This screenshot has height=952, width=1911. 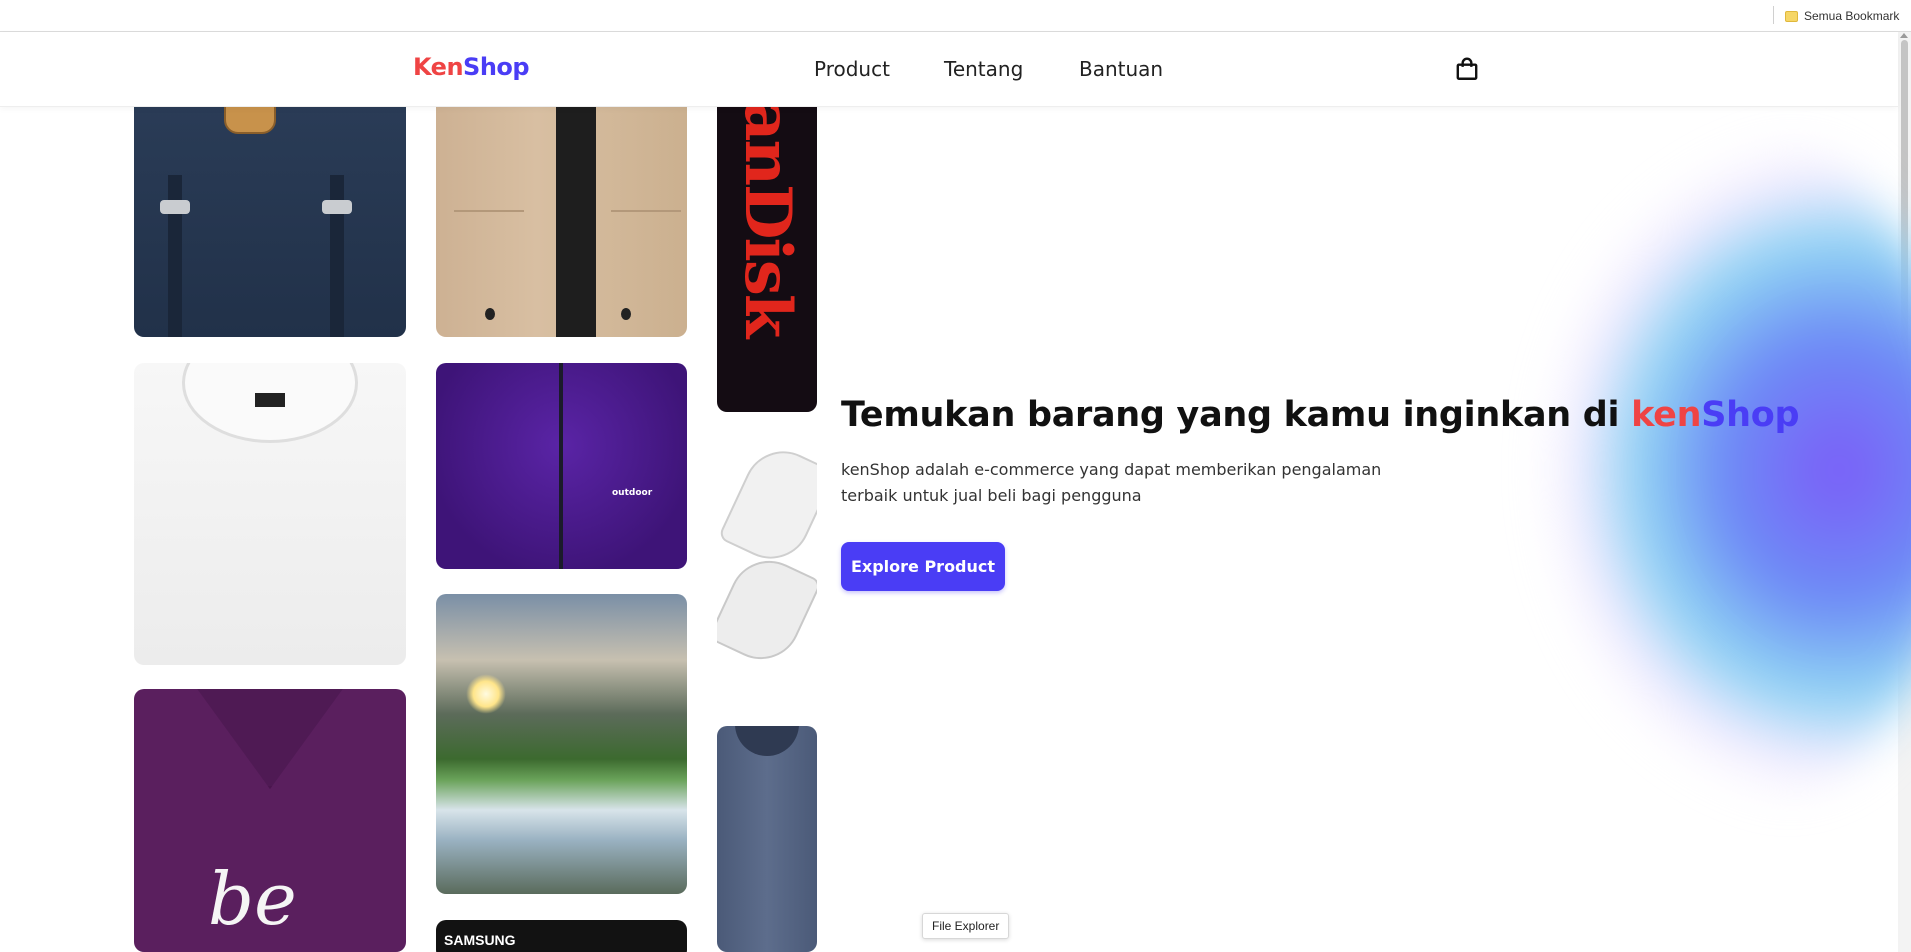 What do you see at coordinates (1852, 16) in the screenshot?
I see `all-bookmarks-label: Semua Bookmark` at bounding box center [1852, 16].